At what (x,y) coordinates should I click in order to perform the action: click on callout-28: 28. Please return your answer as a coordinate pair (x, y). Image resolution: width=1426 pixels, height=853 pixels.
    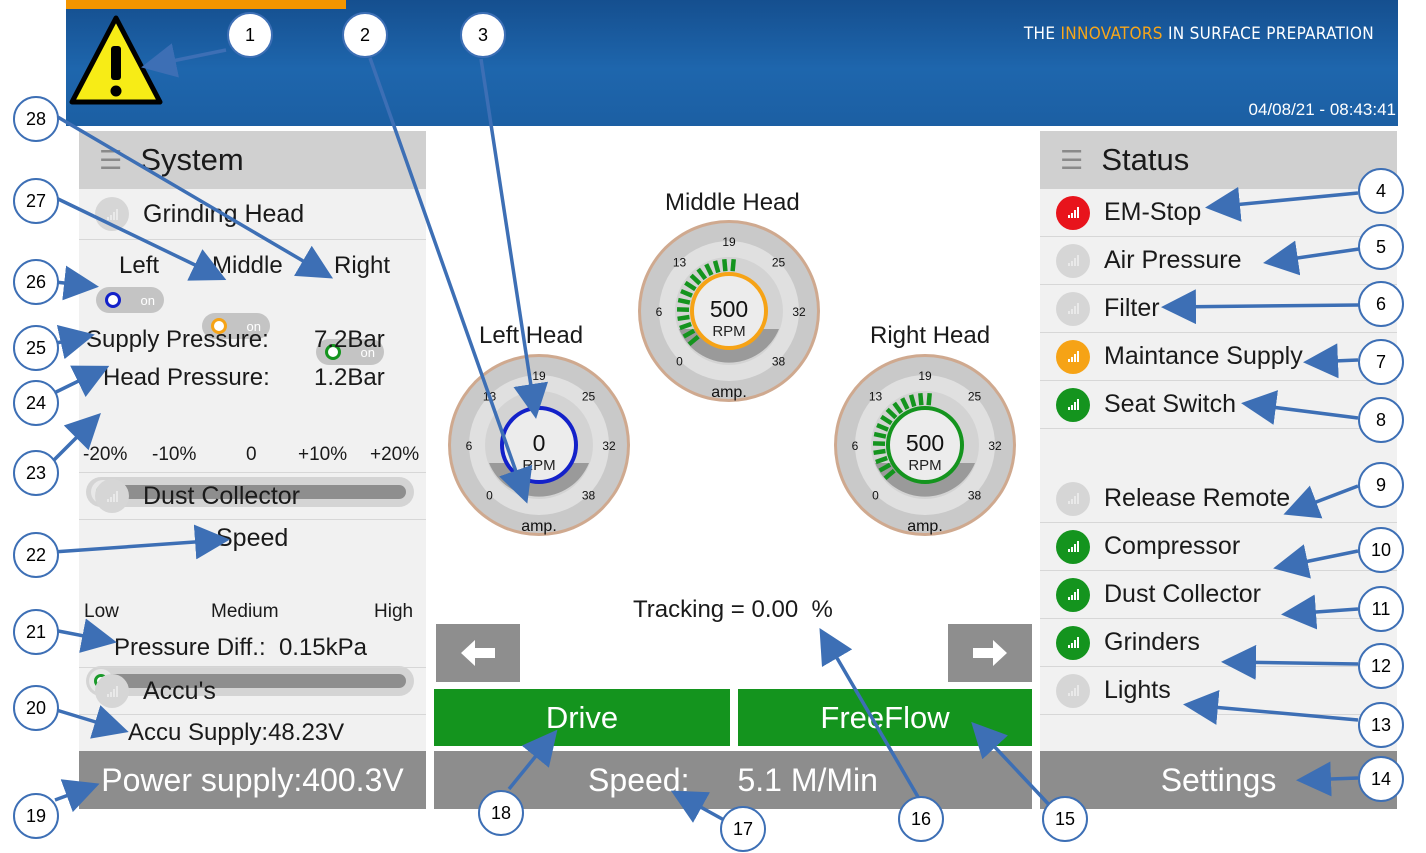
    Looking at the image, I should click on (36, 119).